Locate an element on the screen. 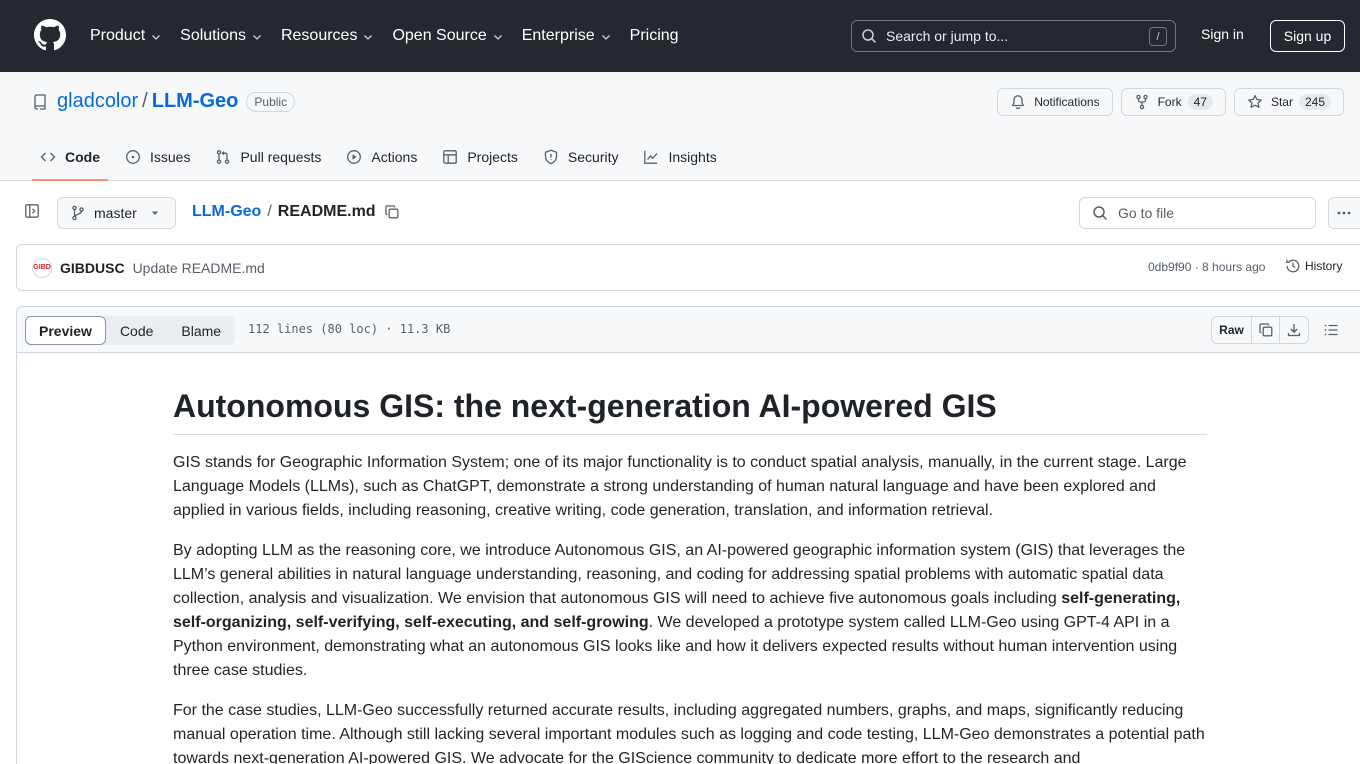 This screenshot has height=764, width=1360. star-icon is located at coordinates (1255, 101).